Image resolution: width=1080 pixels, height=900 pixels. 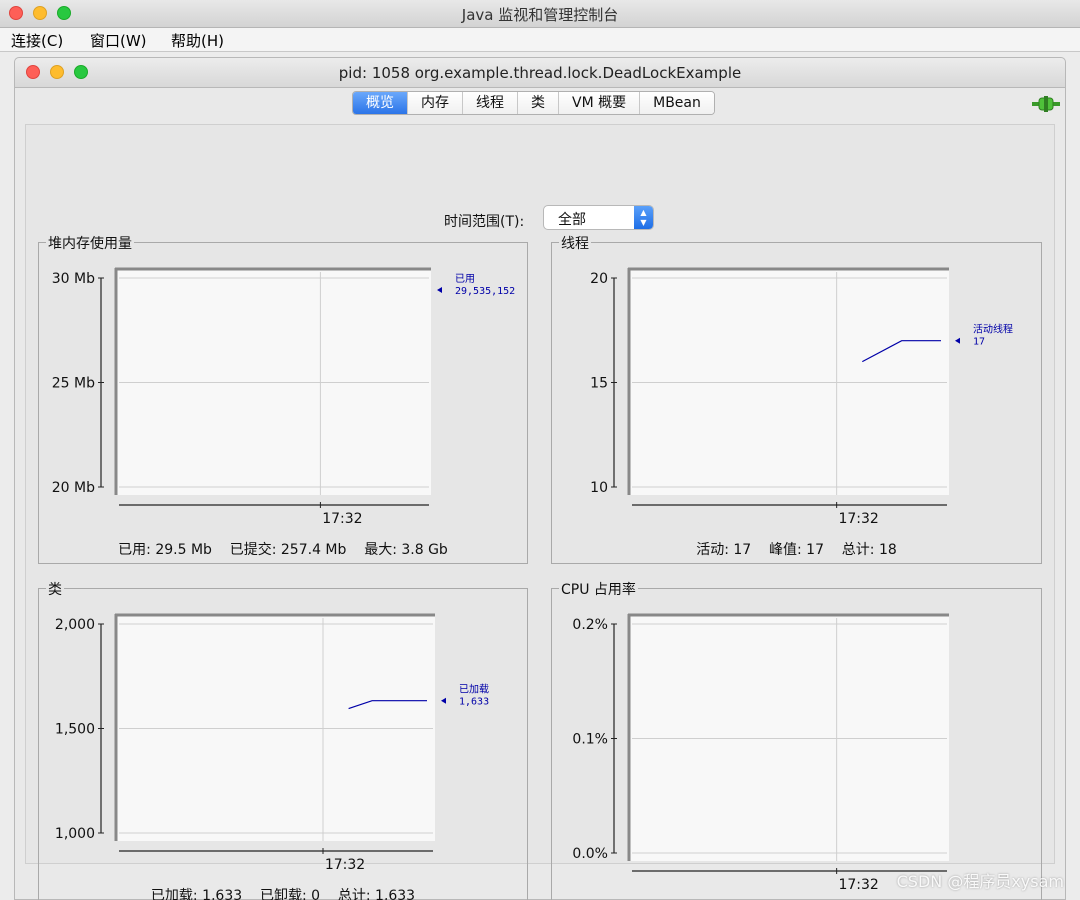 What do you see at coordinates (118, 40) in the screenshot?
I see `menu-window: 窗口(W)` at bounding box center [118, 40].